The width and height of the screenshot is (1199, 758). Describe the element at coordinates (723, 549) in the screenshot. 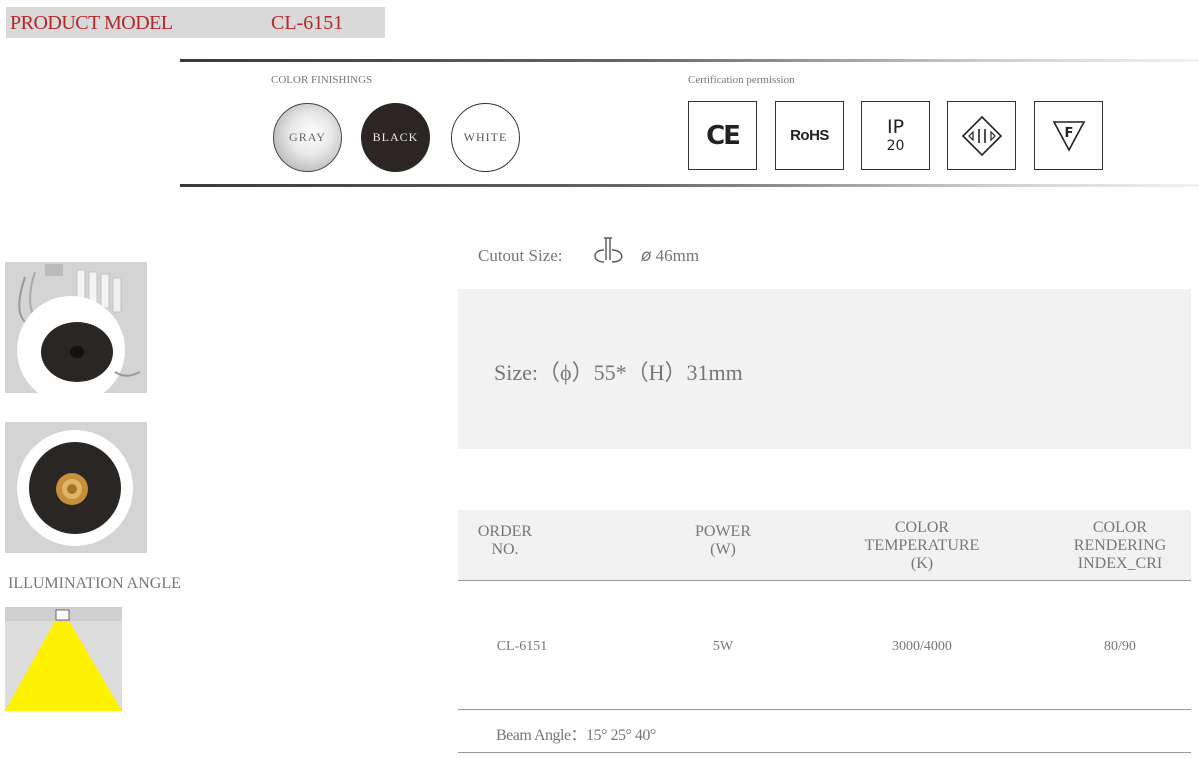

I see `header-line: (W)` at that location.